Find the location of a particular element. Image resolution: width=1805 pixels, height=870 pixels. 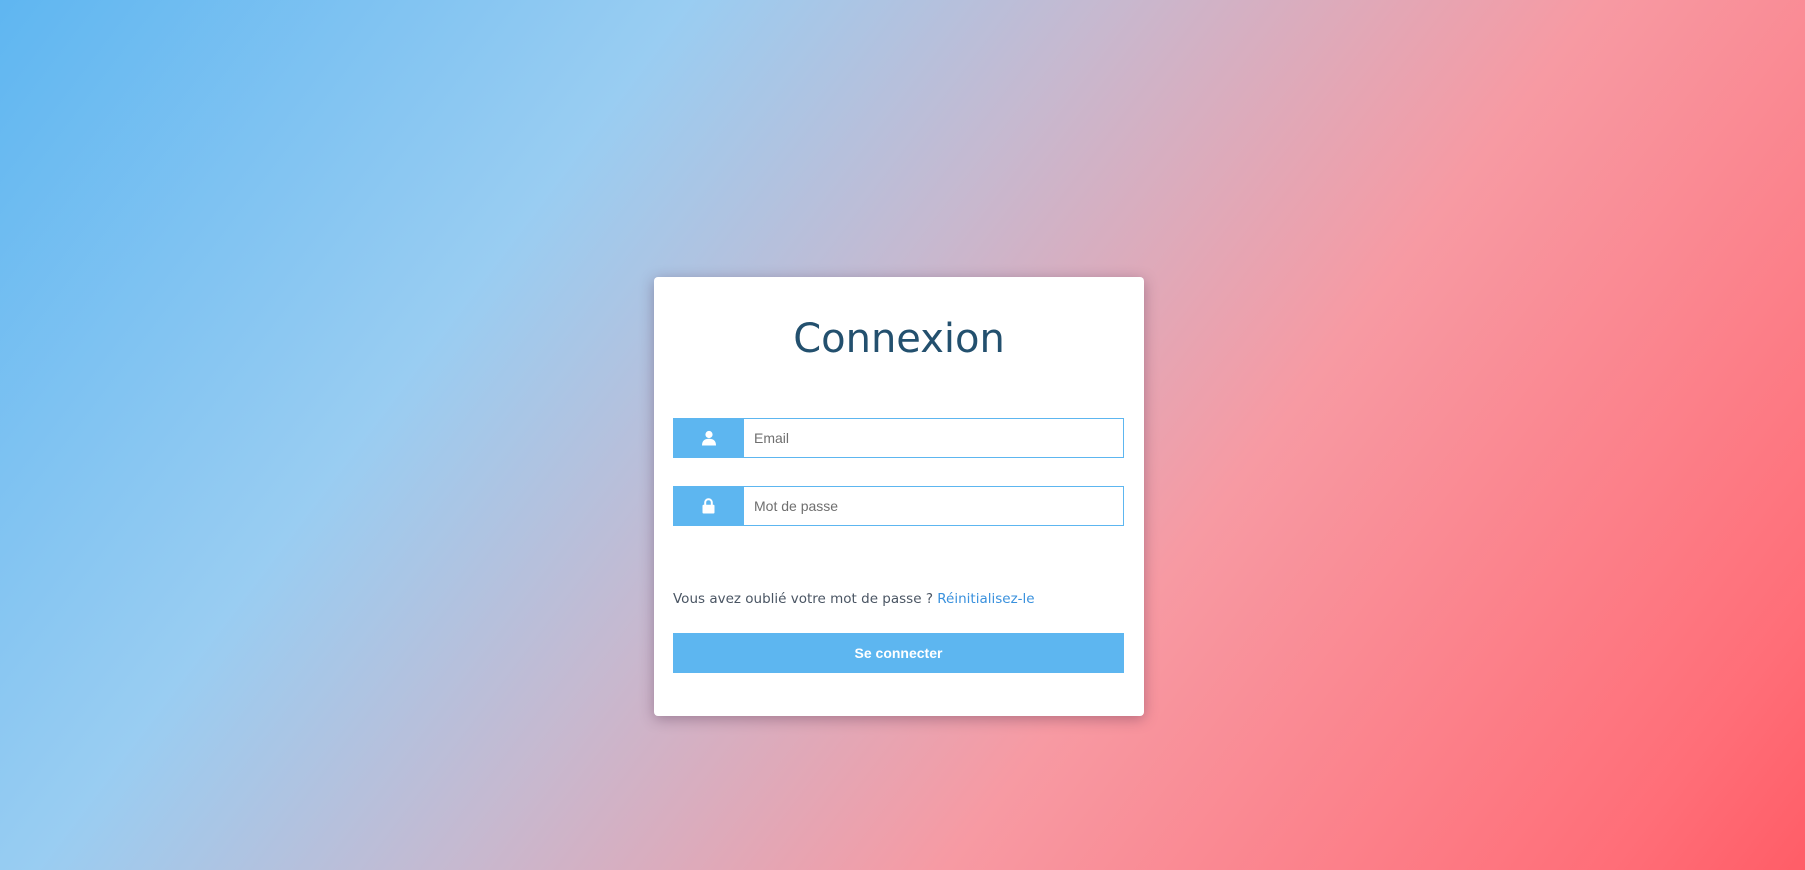

password-input is located at coordinates (934, 506).